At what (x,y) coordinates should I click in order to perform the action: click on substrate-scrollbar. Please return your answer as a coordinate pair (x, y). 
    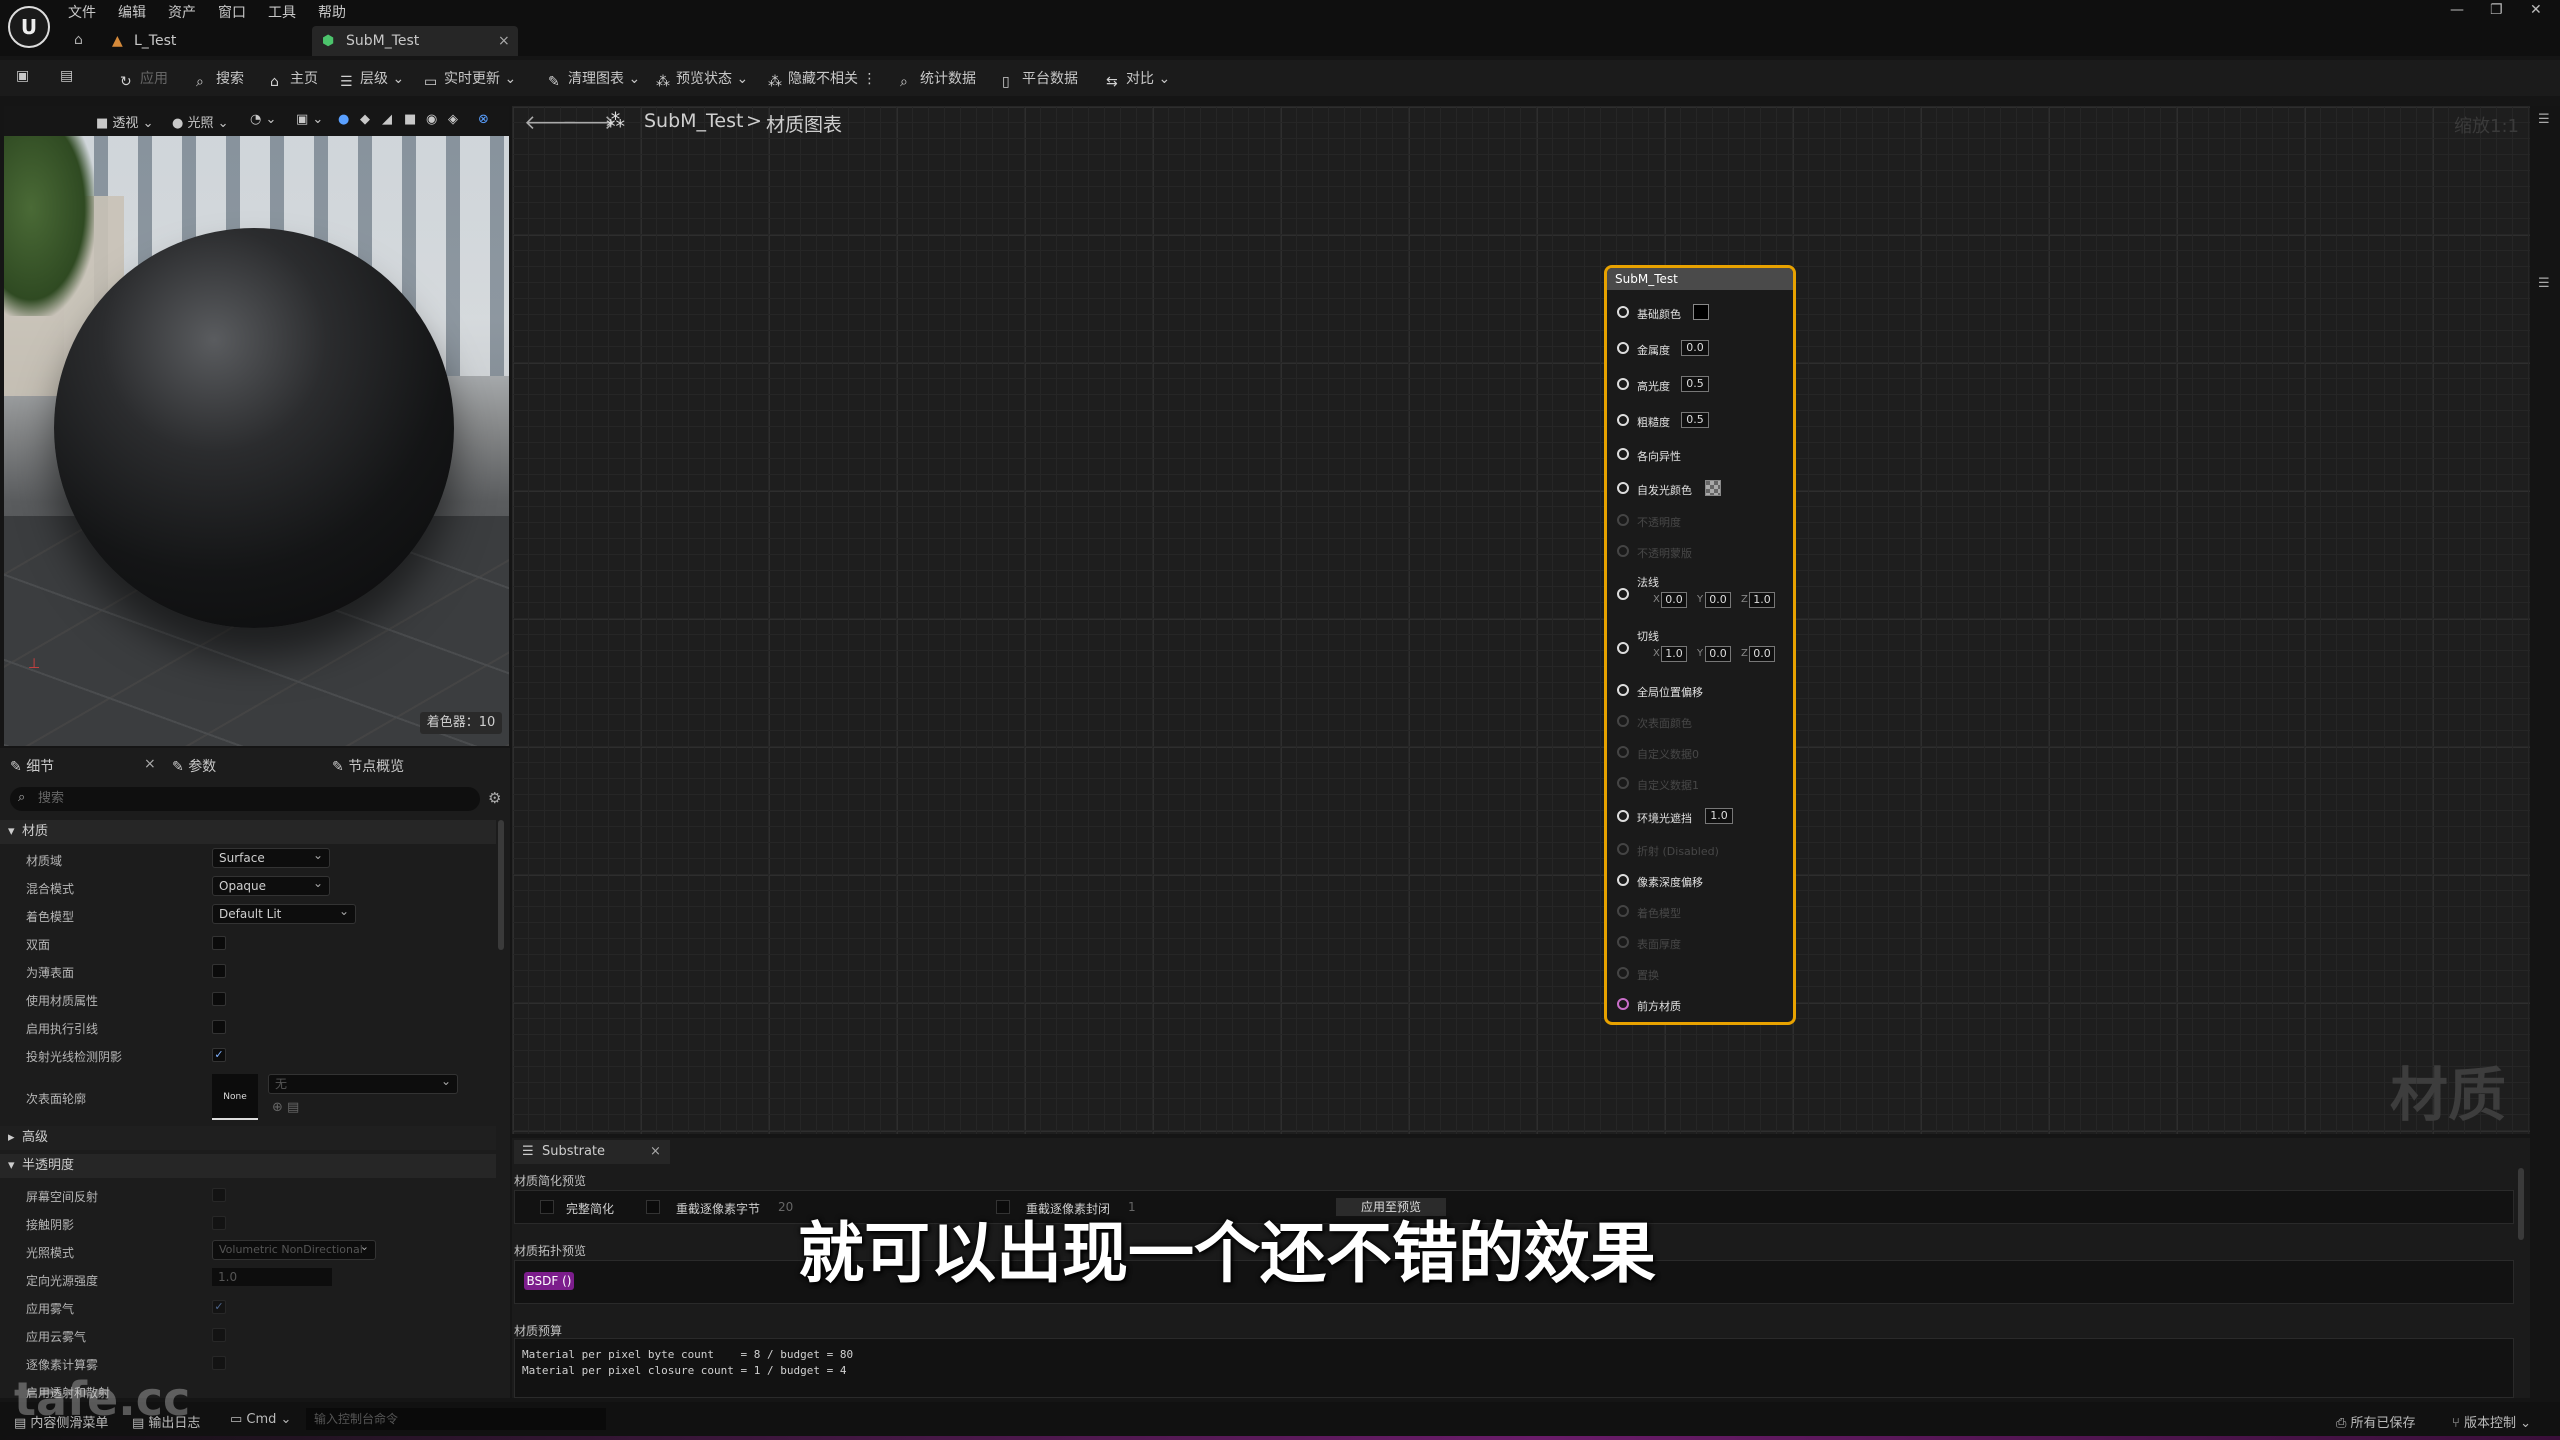
    Looking at the image, I should click on (2521, 1204).